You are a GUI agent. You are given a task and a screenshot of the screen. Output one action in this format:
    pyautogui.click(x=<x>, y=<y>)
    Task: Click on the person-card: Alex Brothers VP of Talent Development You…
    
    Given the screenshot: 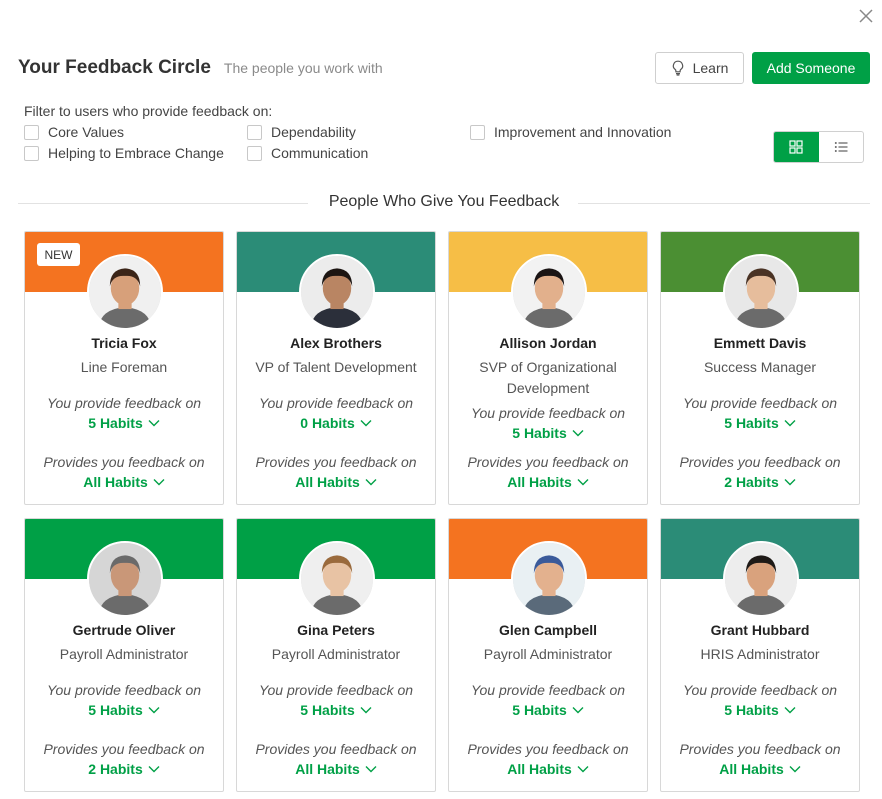 What is the action you would take?
    pyautogui.click(x=336, y=368)
    